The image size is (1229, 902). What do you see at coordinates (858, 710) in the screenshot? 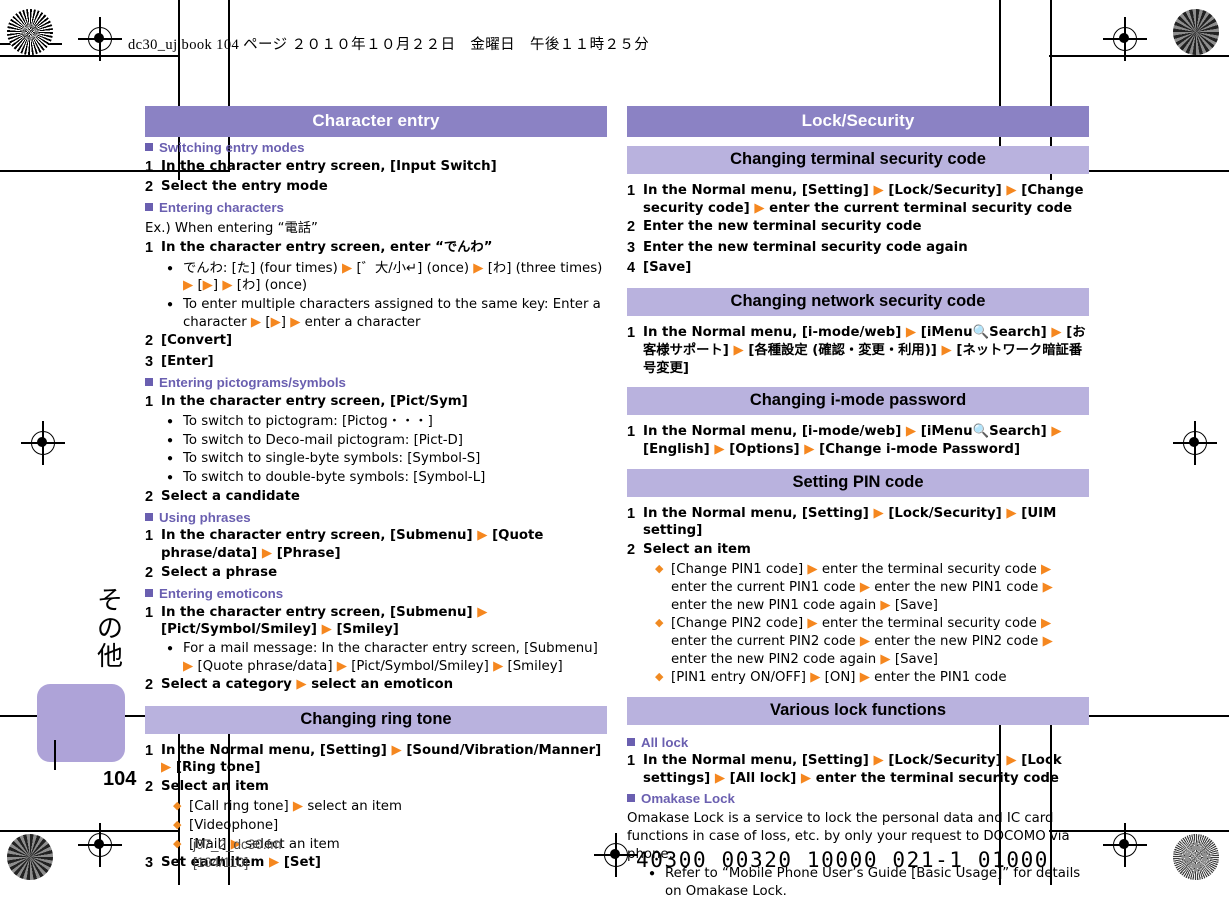
I see `subsection-band: Various lock functions` at bounding box center [858, 710].